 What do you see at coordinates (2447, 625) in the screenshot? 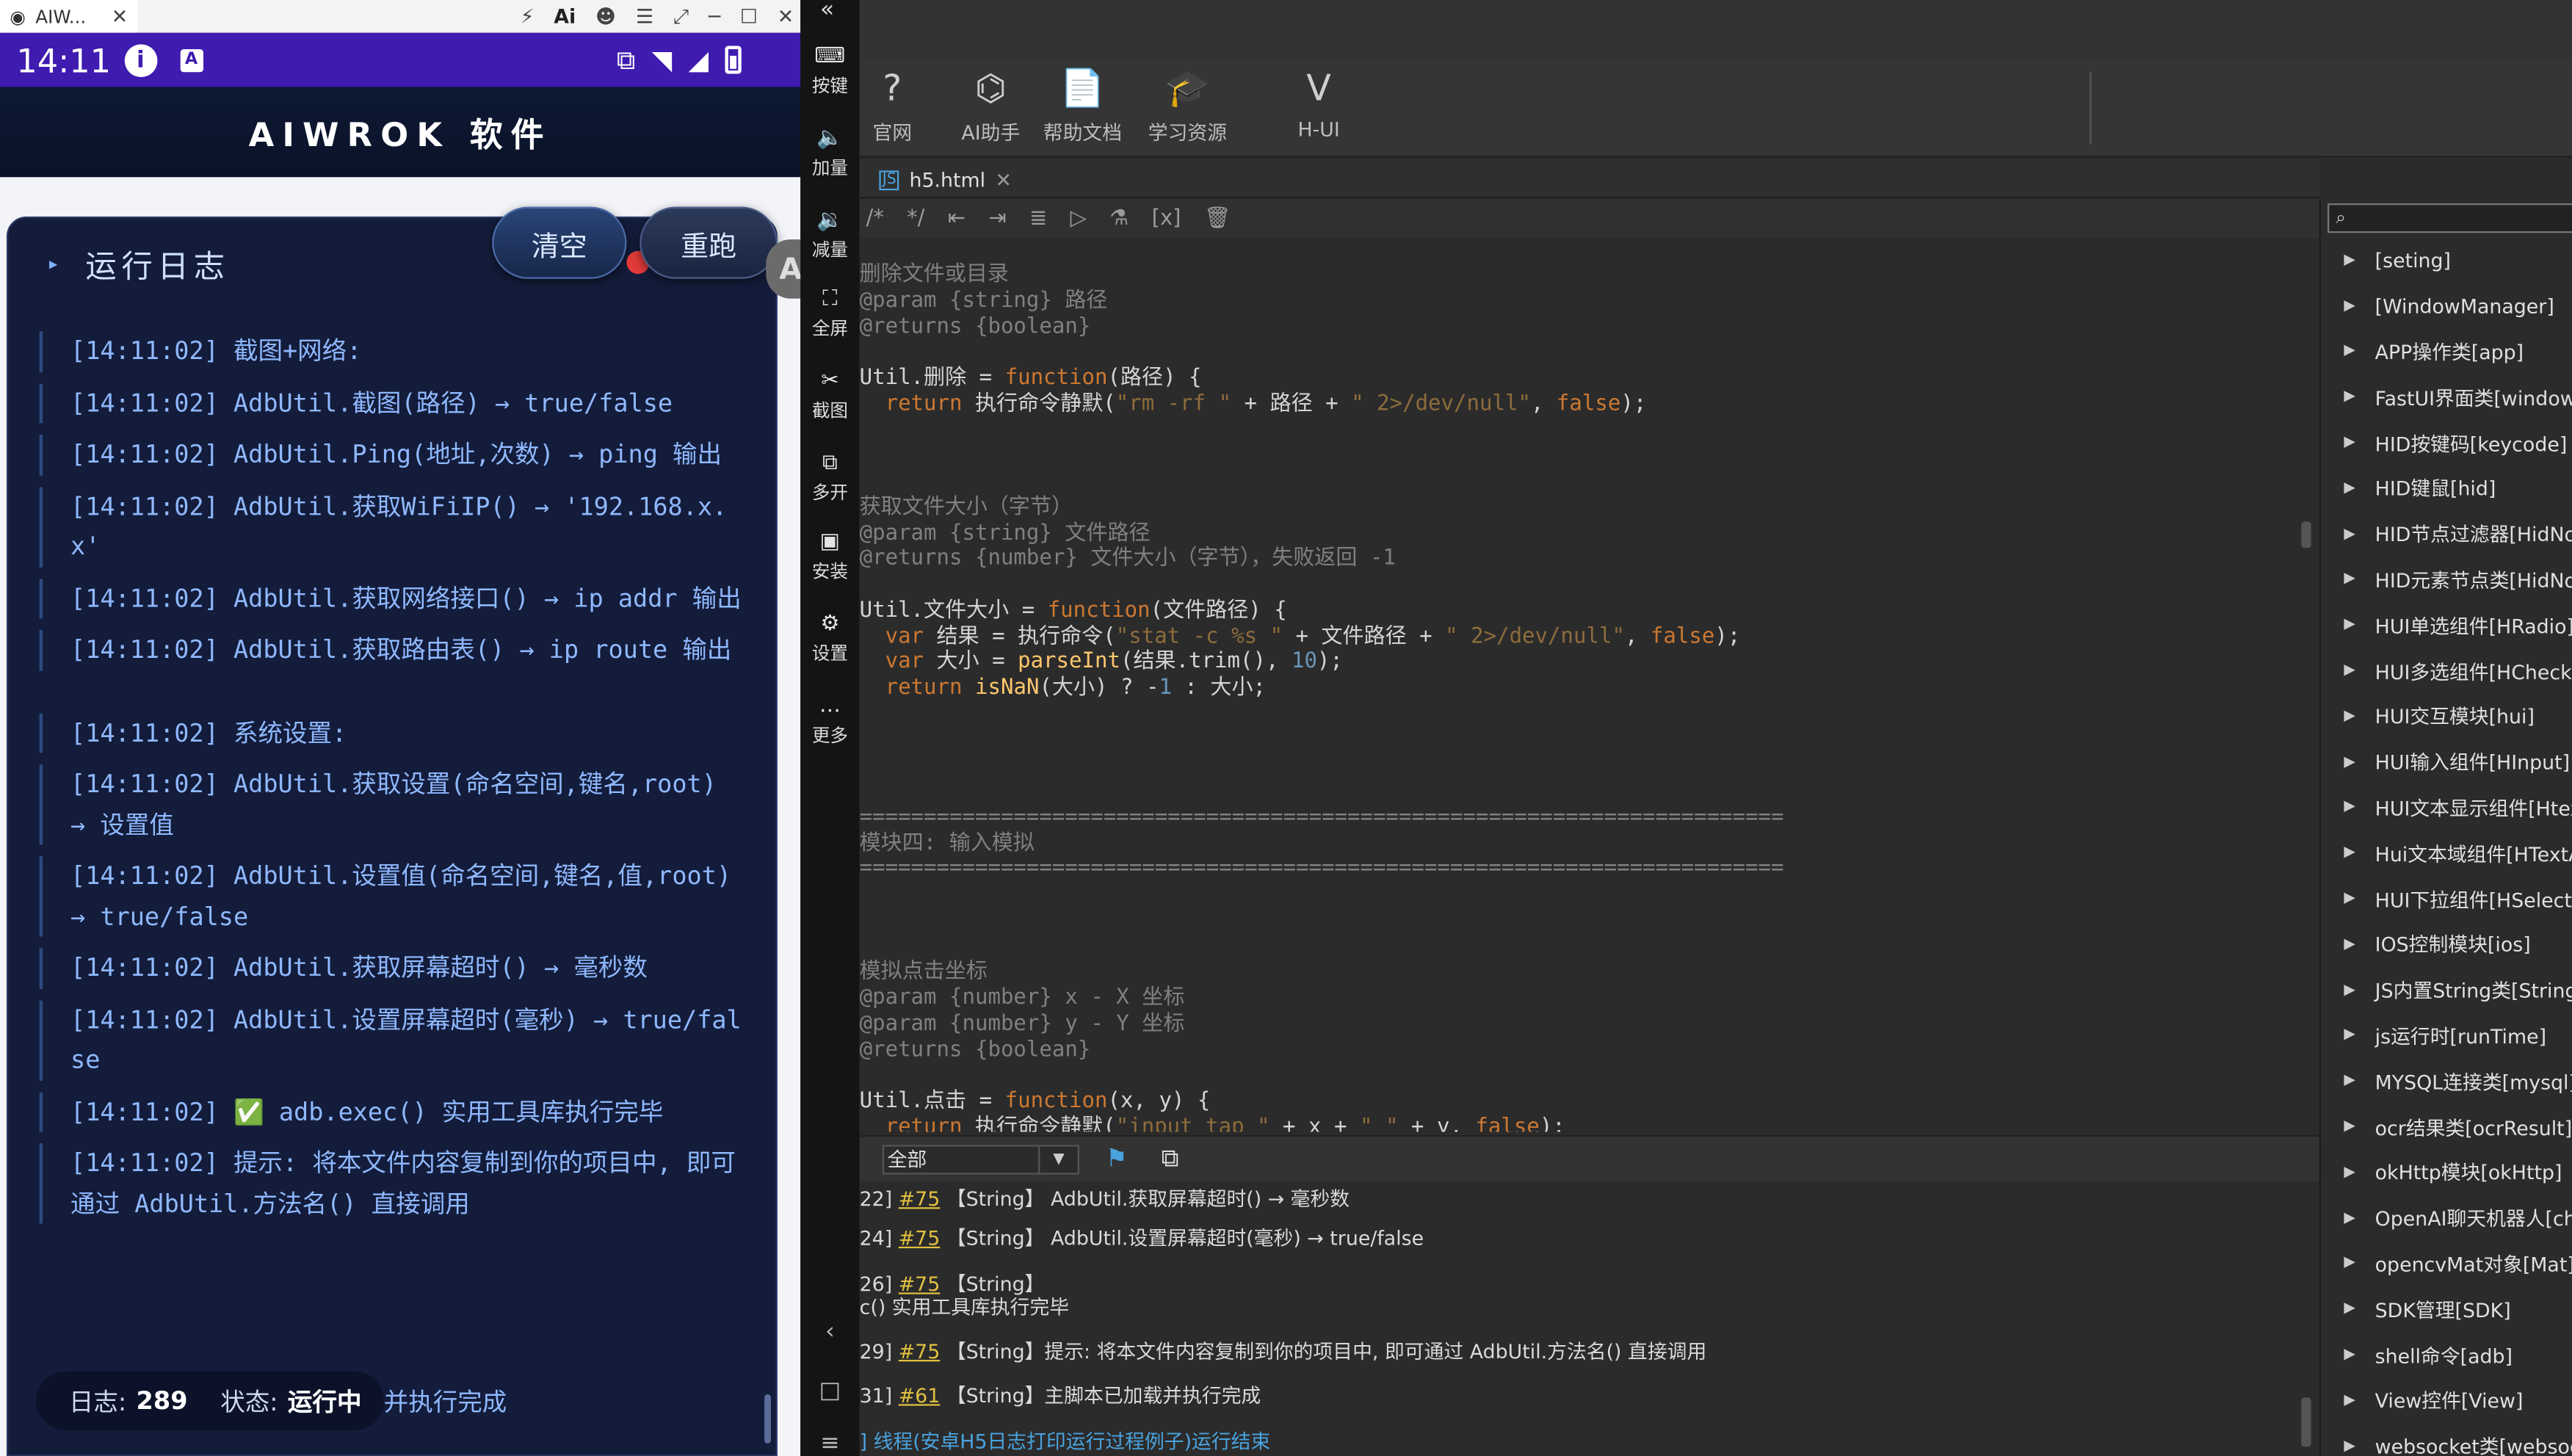
I see `api-tree-item: ▶ HUI单选组件[HRadio]` at bounding box center [2447, 625].